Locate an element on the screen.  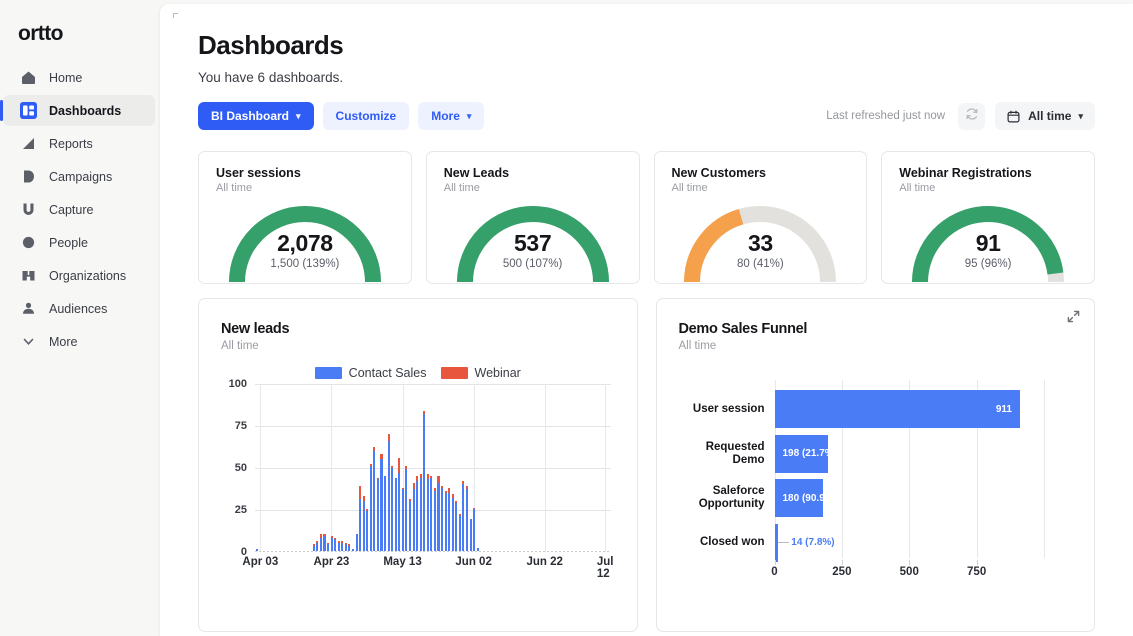
sidebar-item-more: More is located at coordinates (79, 341).